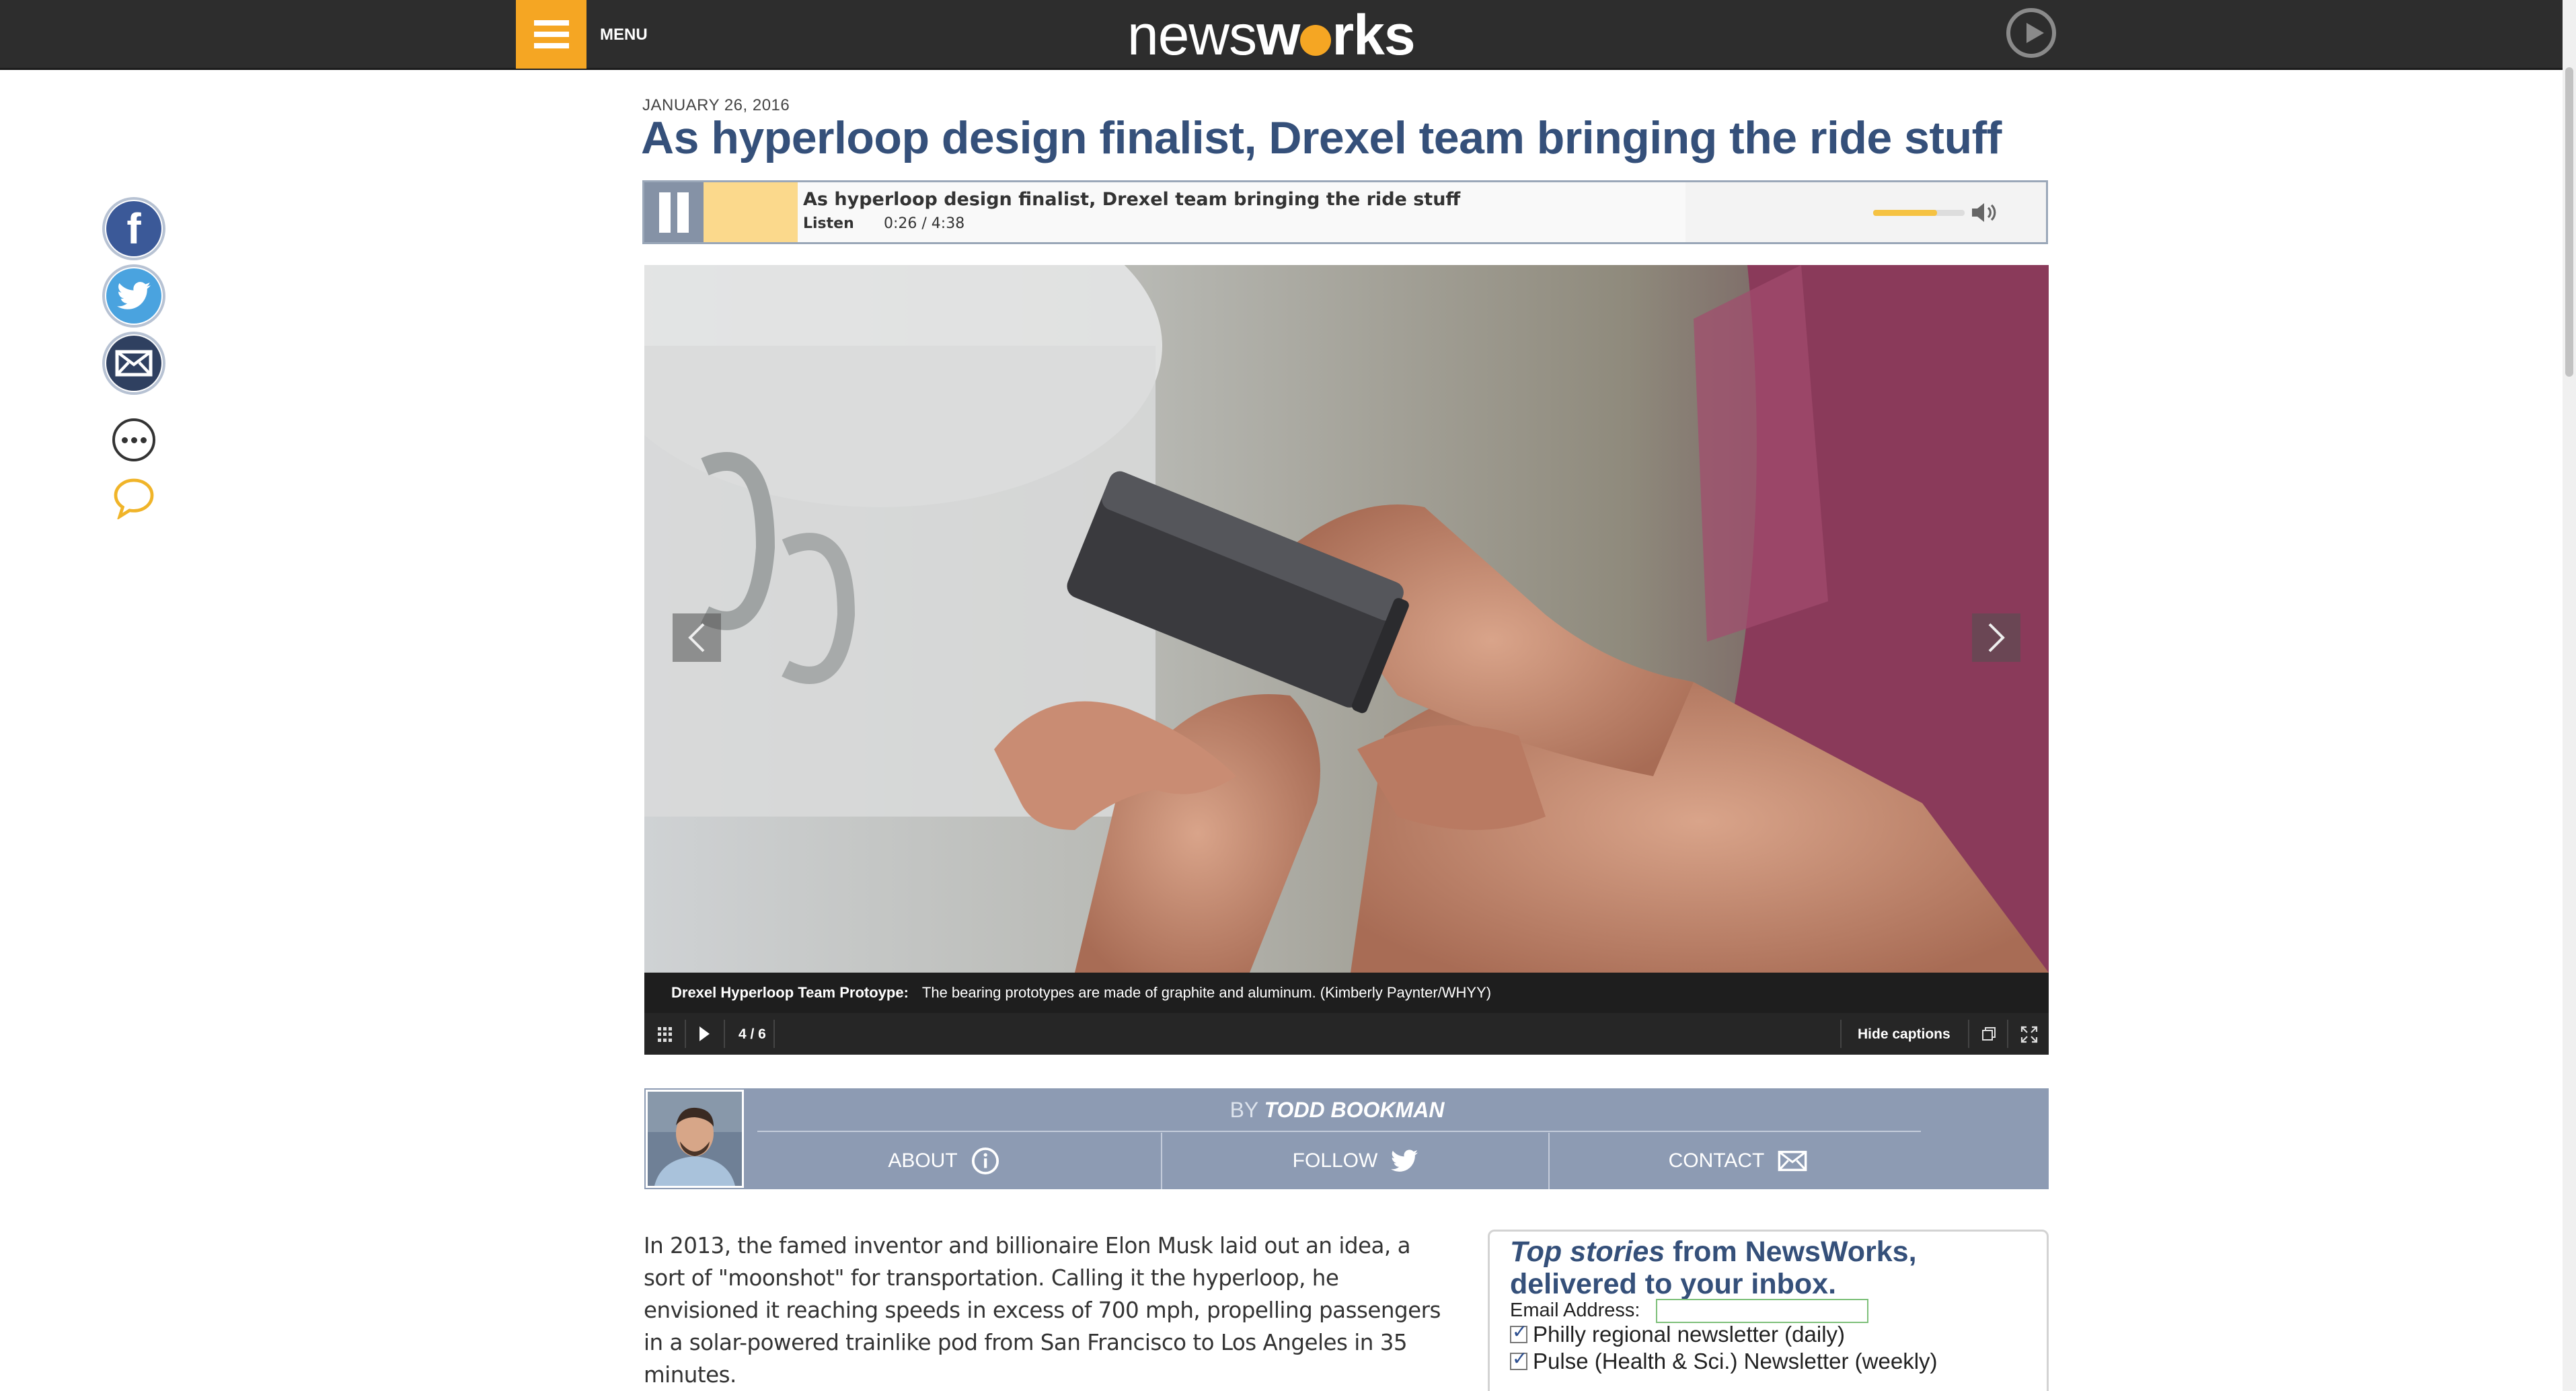 The image size is (2576, 1391). What do you see at coordinates (1673, 1284) in the screenshot?
I see `newsletter-heading-part: delivered to your inbox.` at bounding box center [1673, 1284].